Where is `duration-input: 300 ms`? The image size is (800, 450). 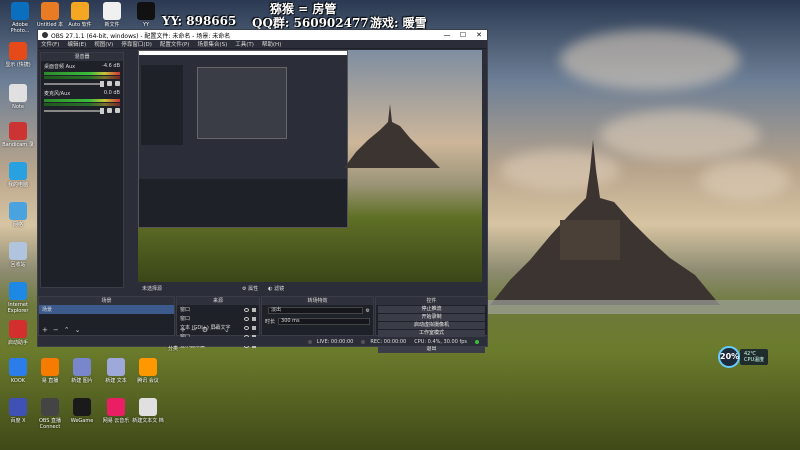
duration-input: 300 ms is located at coordinates (324, 321).